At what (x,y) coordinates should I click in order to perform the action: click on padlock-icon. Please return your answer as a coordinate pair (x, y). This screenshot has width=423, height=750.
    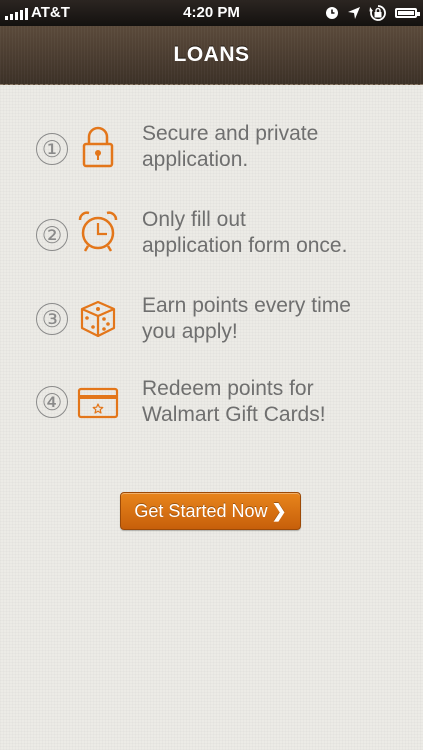
    Looking at the image, I should click on (98, 147).